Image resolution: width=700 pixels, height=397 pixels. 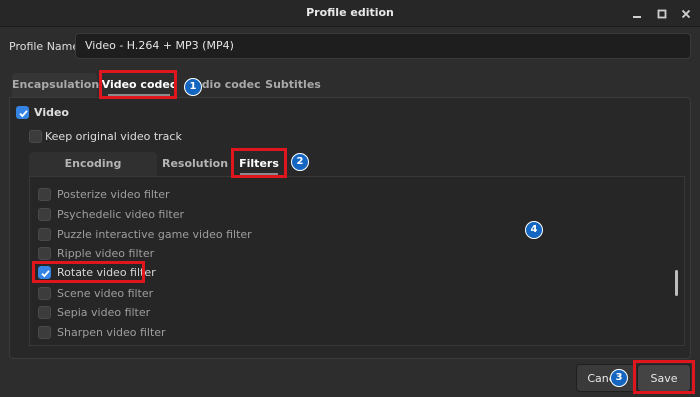 What do you see at coordinates (44, 253) in the screenshot?
I see `filter-checkbox-ripple` at bounding box center [44, 253].